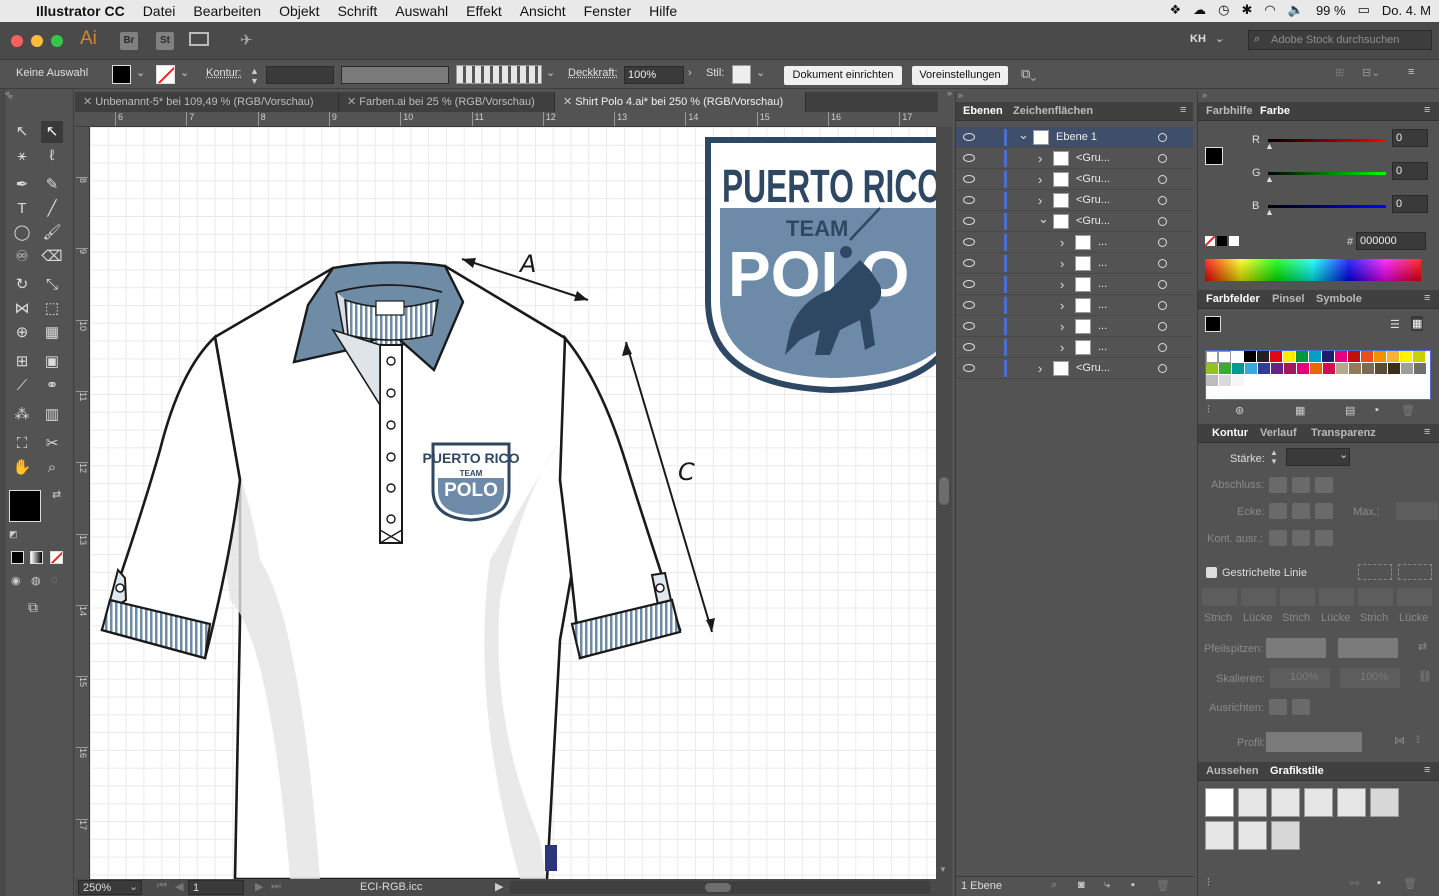 The image size is (1439, 896). What do you see at coordinates (13, 534) in the screenshot?
I see `default-colors-icon: ◩` at bounding box center [13, 534].